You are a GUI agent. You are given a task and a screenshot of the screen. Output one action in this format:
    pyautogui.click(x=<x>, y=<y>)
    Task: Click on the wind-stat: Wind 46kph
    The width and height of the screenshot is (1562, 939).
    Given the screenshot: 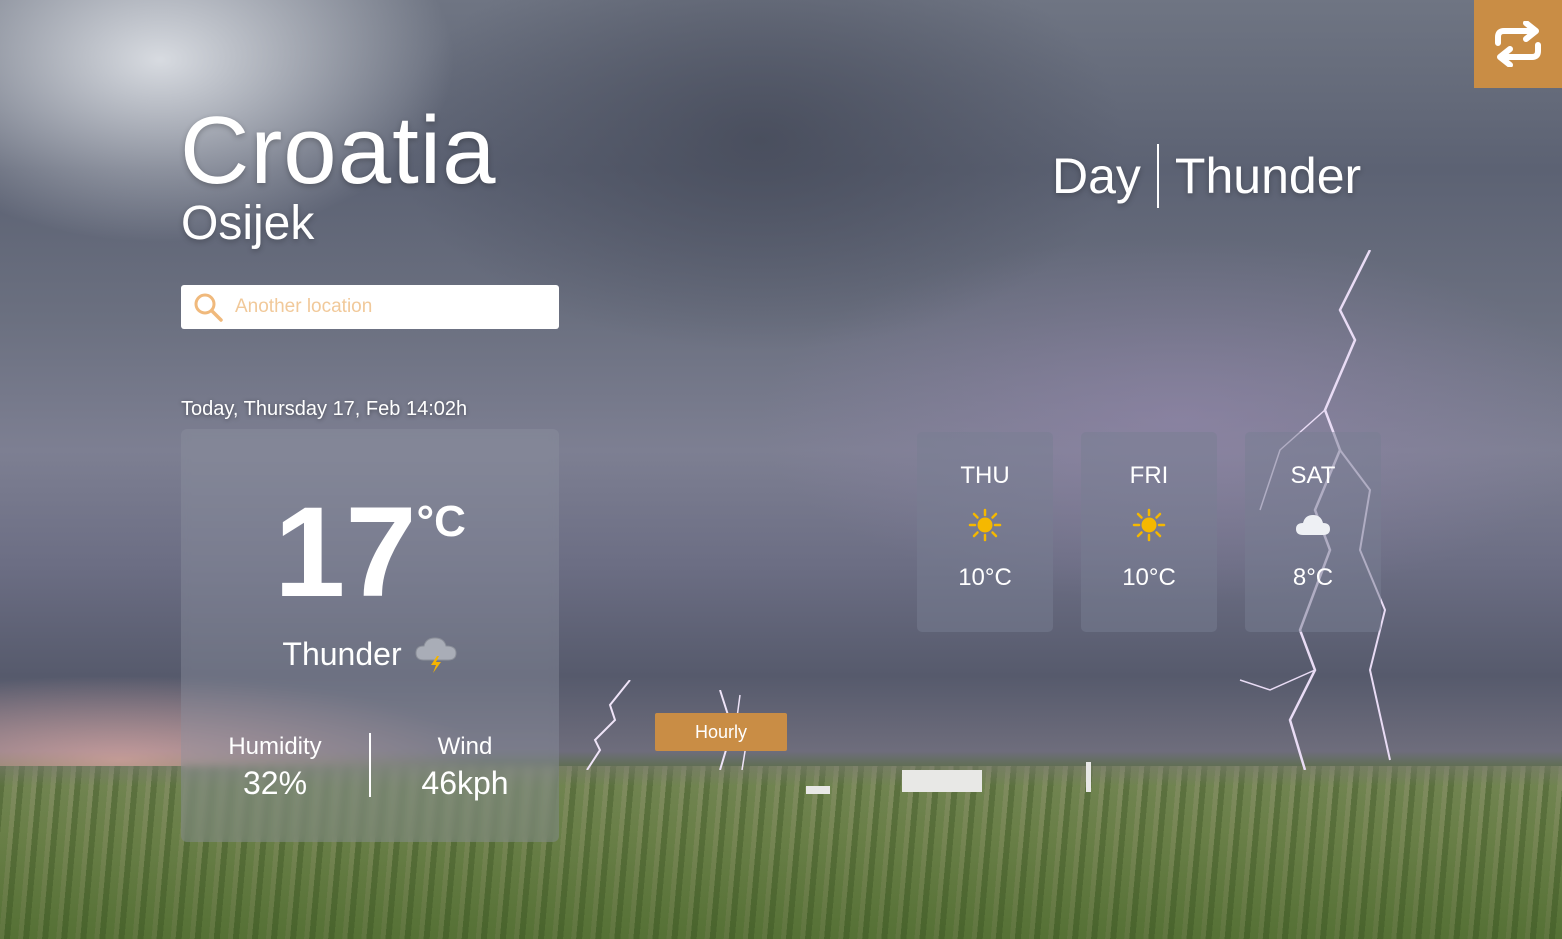 What is the action you would take?
    pyautogui.click(x=465, y=766)
    